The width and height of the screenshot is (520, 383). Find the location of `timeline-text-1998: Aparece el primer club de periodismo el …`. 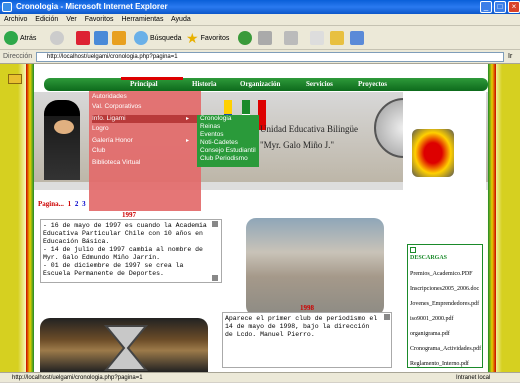

timeline-text-1998: Aparece el primer club de periodismo el … is located at coordinates (307, 340).